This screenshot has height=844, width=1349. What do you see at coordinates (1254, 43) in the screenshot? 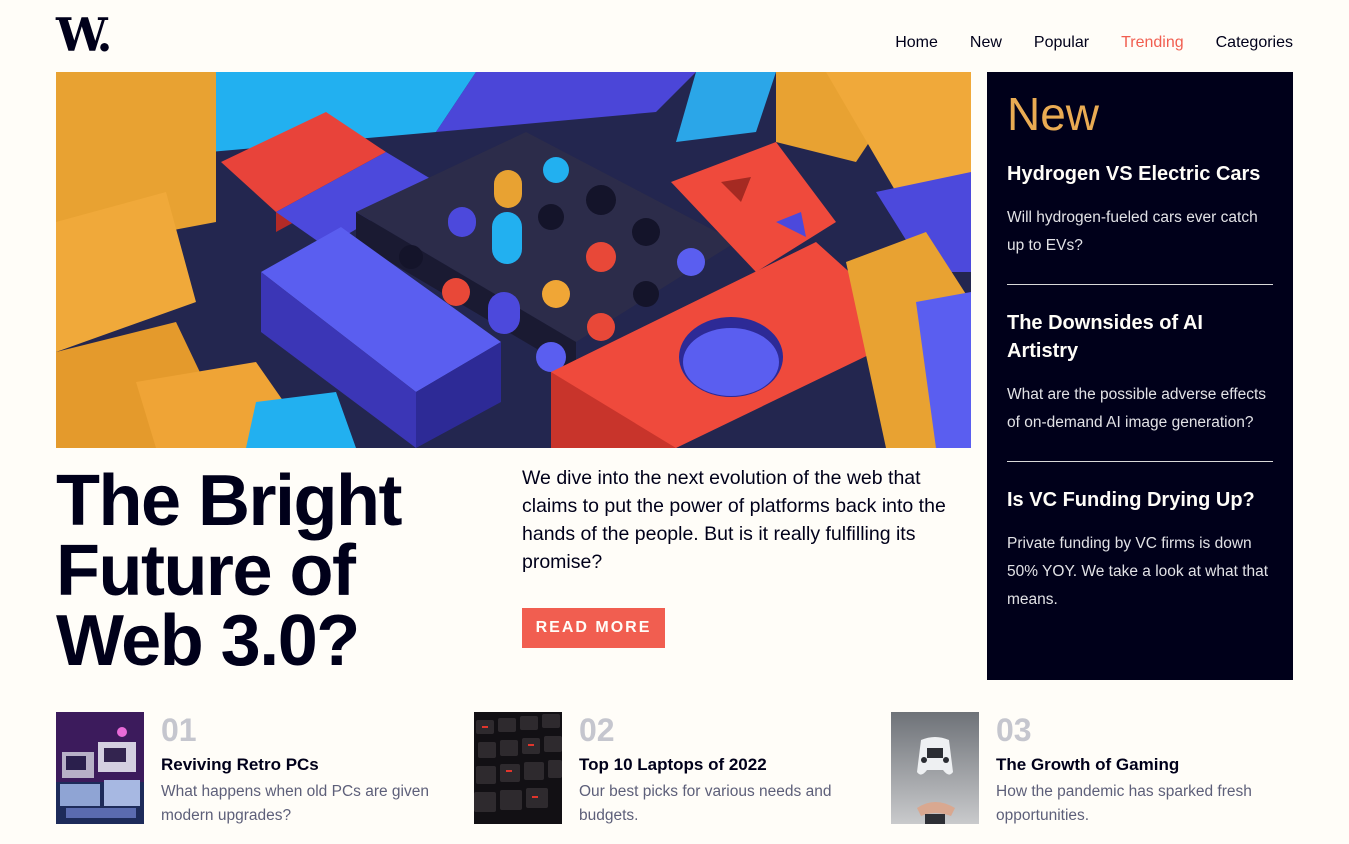
I see `nav-categories: Categories` at bounding box center [1254, 43].